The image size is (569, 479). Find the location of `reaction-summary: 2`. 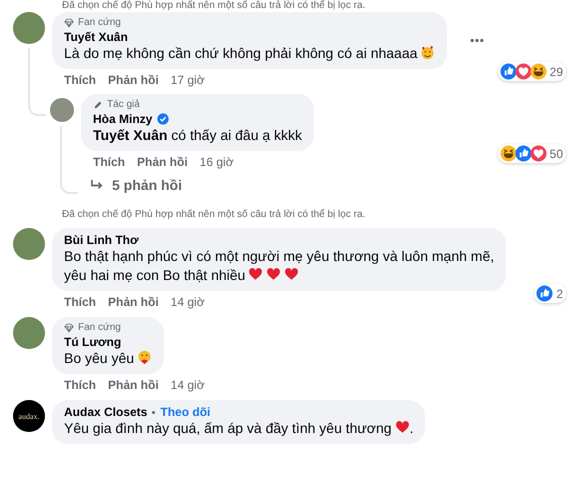

reaction-summary: 2 is located at coordinates (550, 293).